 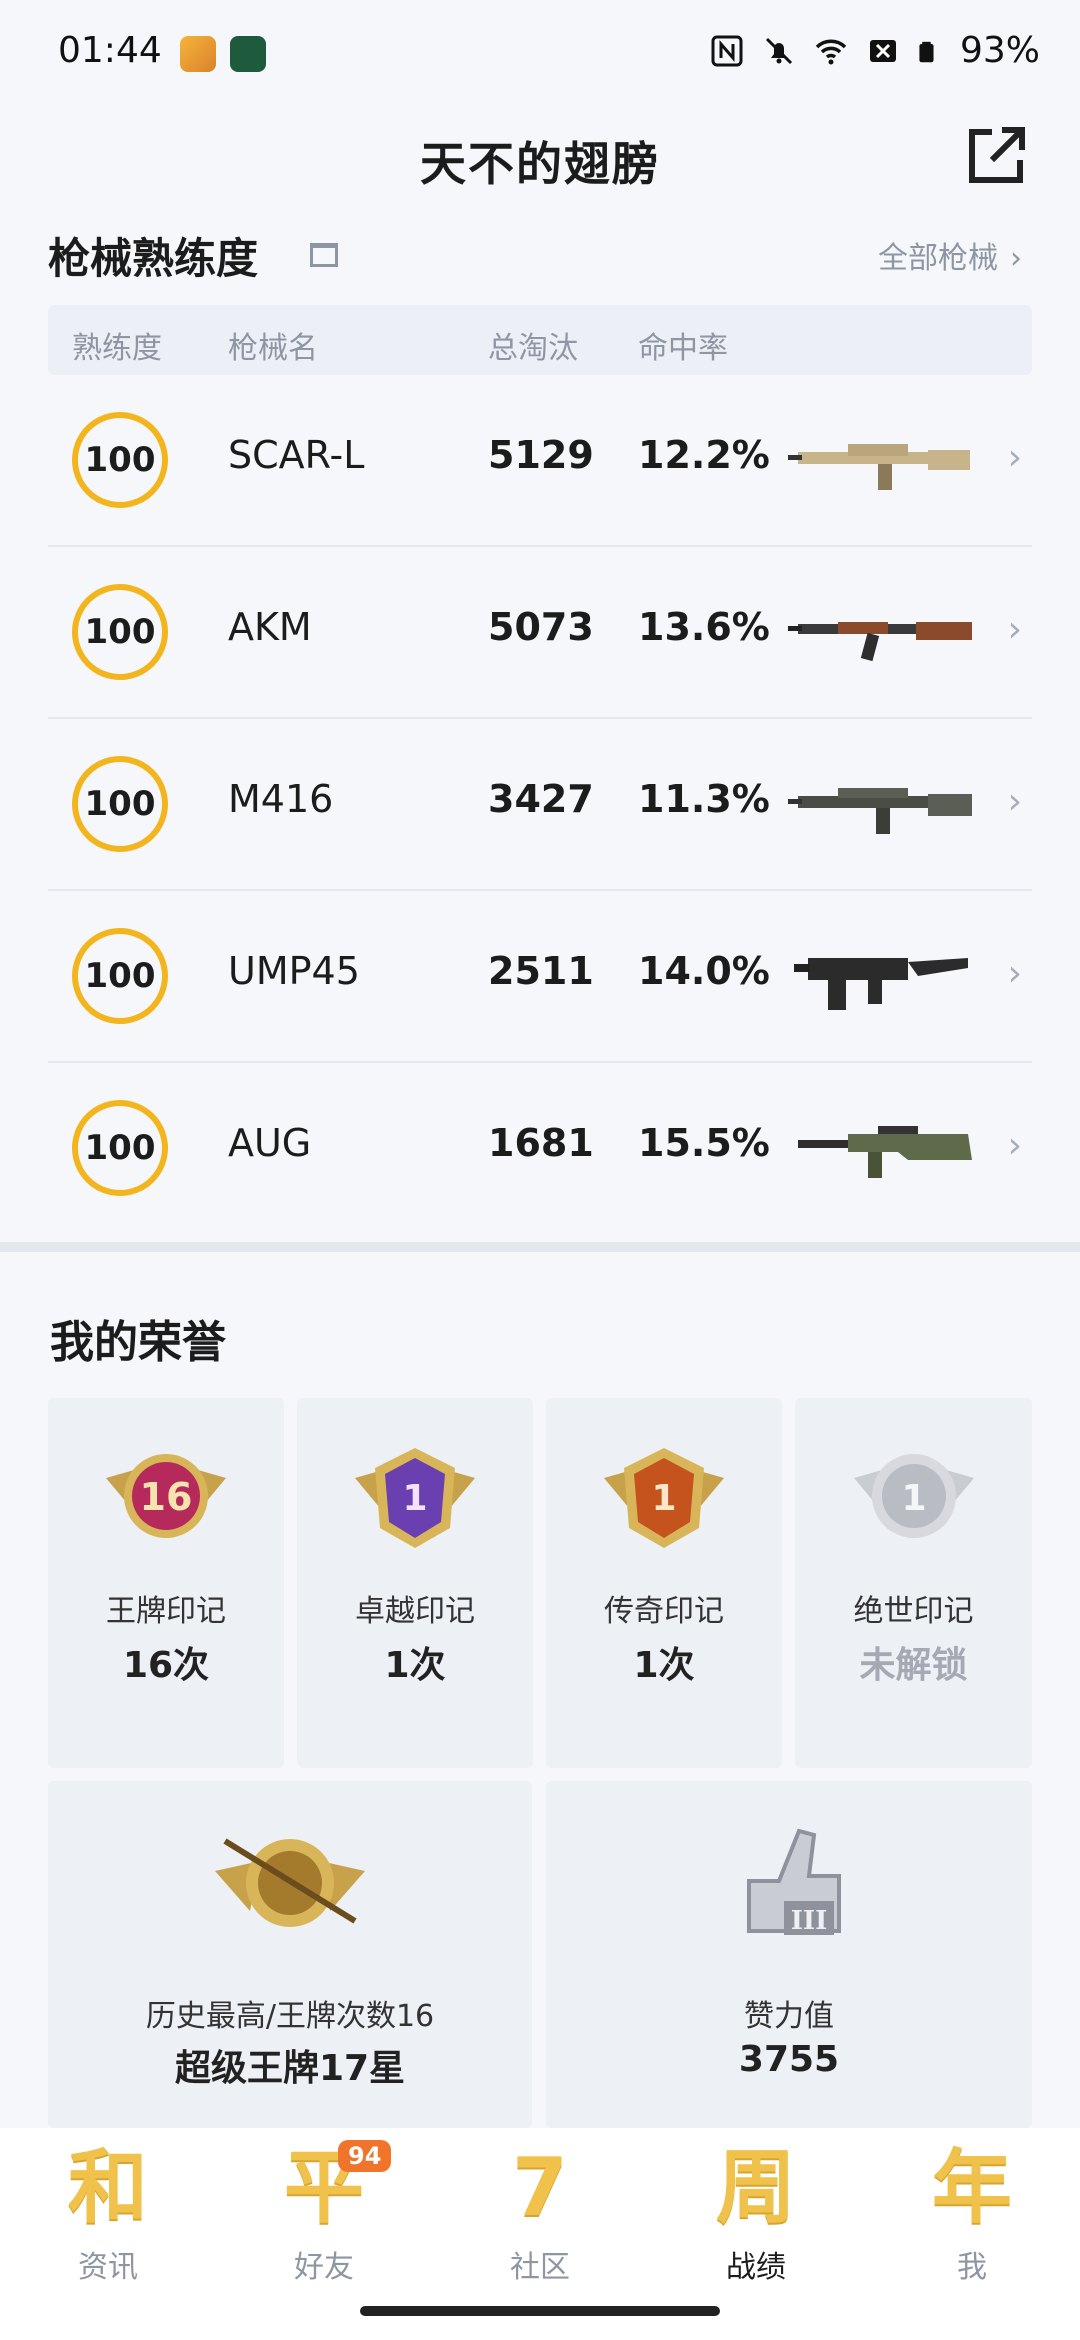 I want to click on weapon-eliminations: 3427, so click(x=541, y=799).